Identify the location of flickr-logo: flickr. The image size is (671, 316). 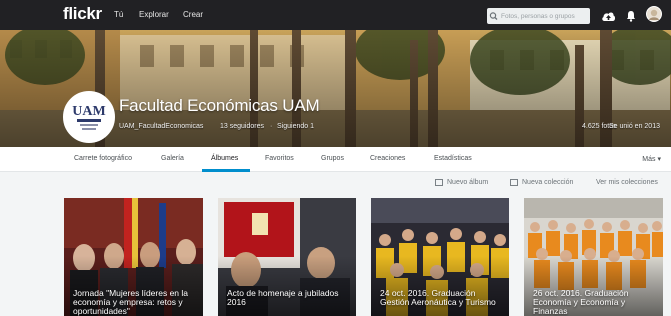
(82, 14).